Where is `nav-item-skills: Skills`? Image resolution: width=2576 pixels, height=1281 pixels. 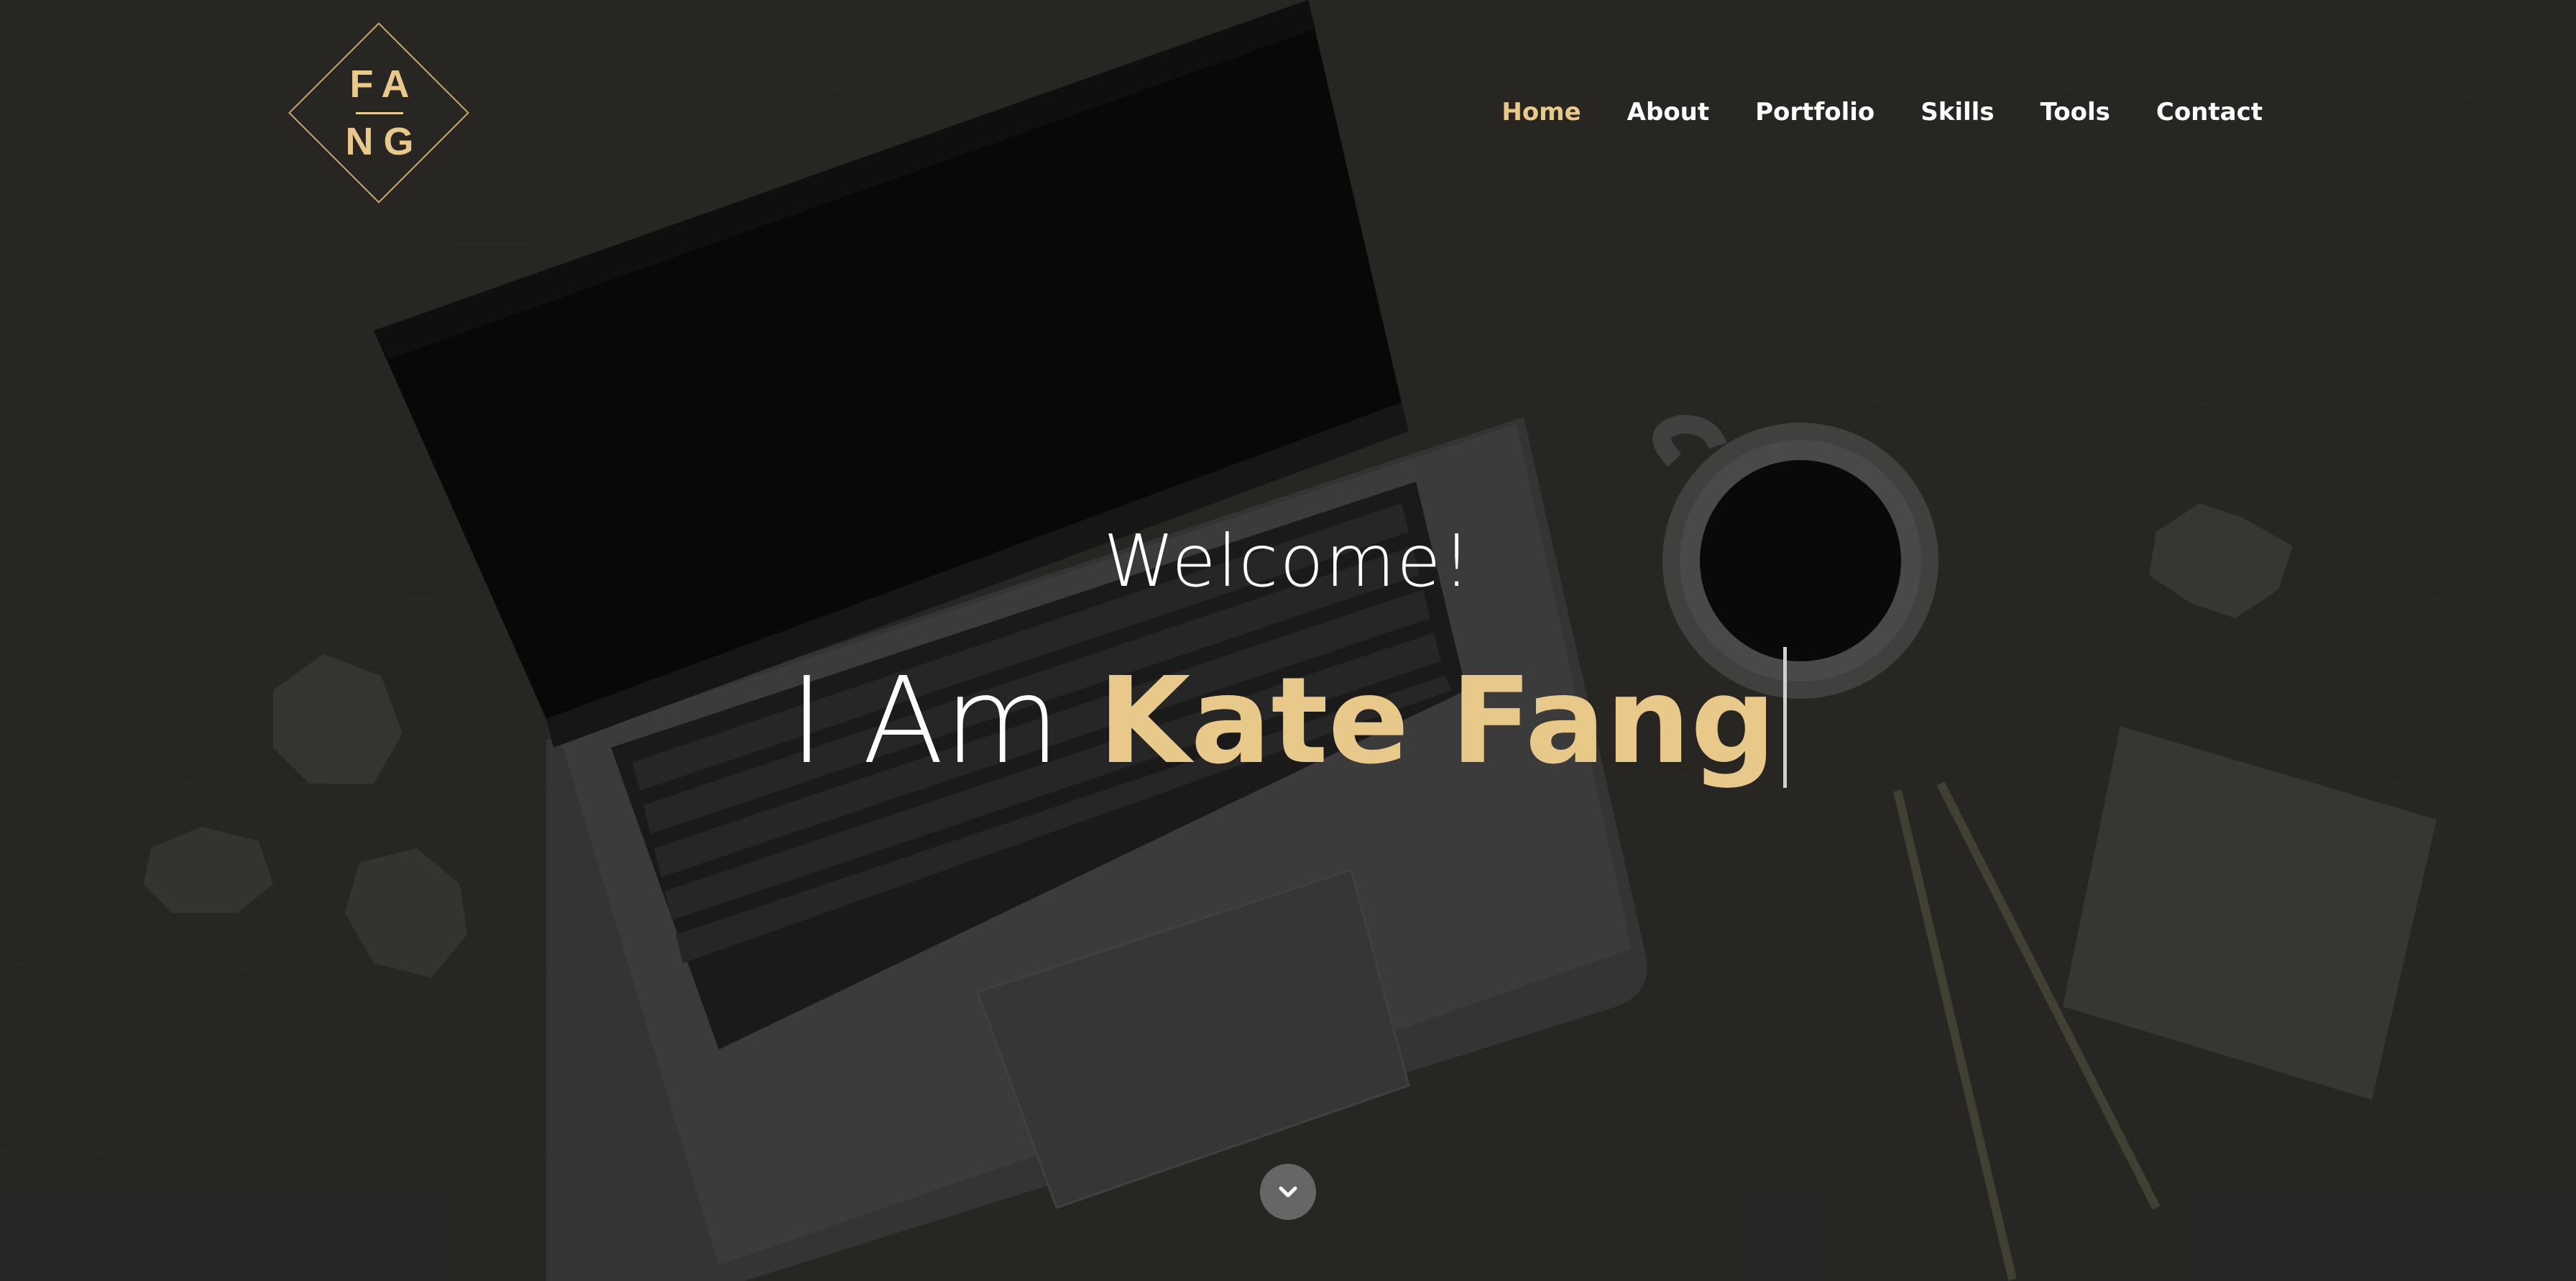
nav-item-skills: Skills is located at coordinates (1957, 112).